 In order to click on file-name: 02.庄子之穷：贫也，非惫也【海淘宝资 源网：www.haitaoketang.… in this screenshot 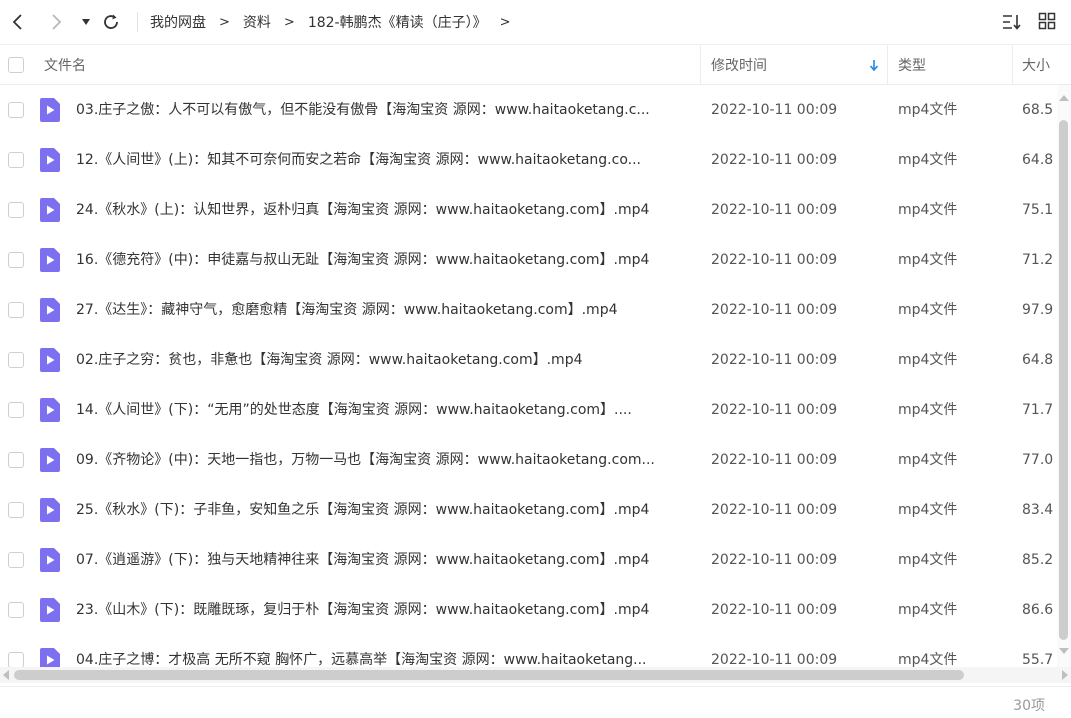, I will do `click(382, 360)`.